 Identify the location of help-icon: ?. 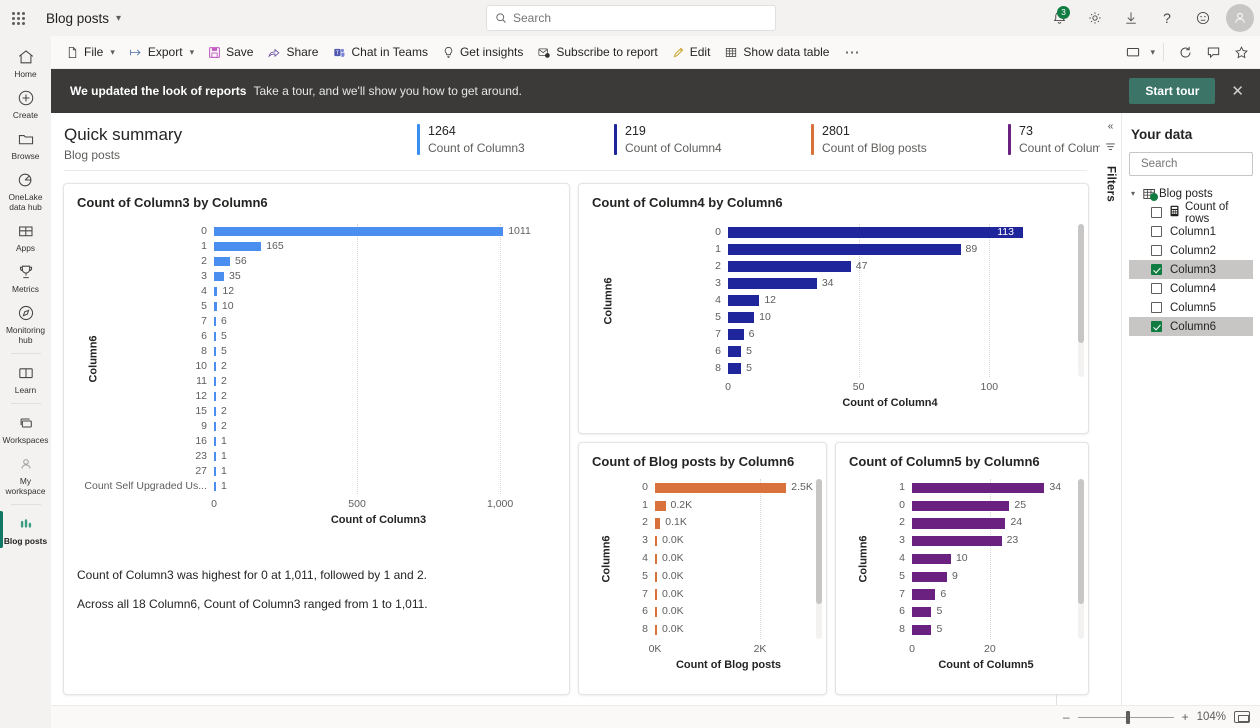
(1167, 18).